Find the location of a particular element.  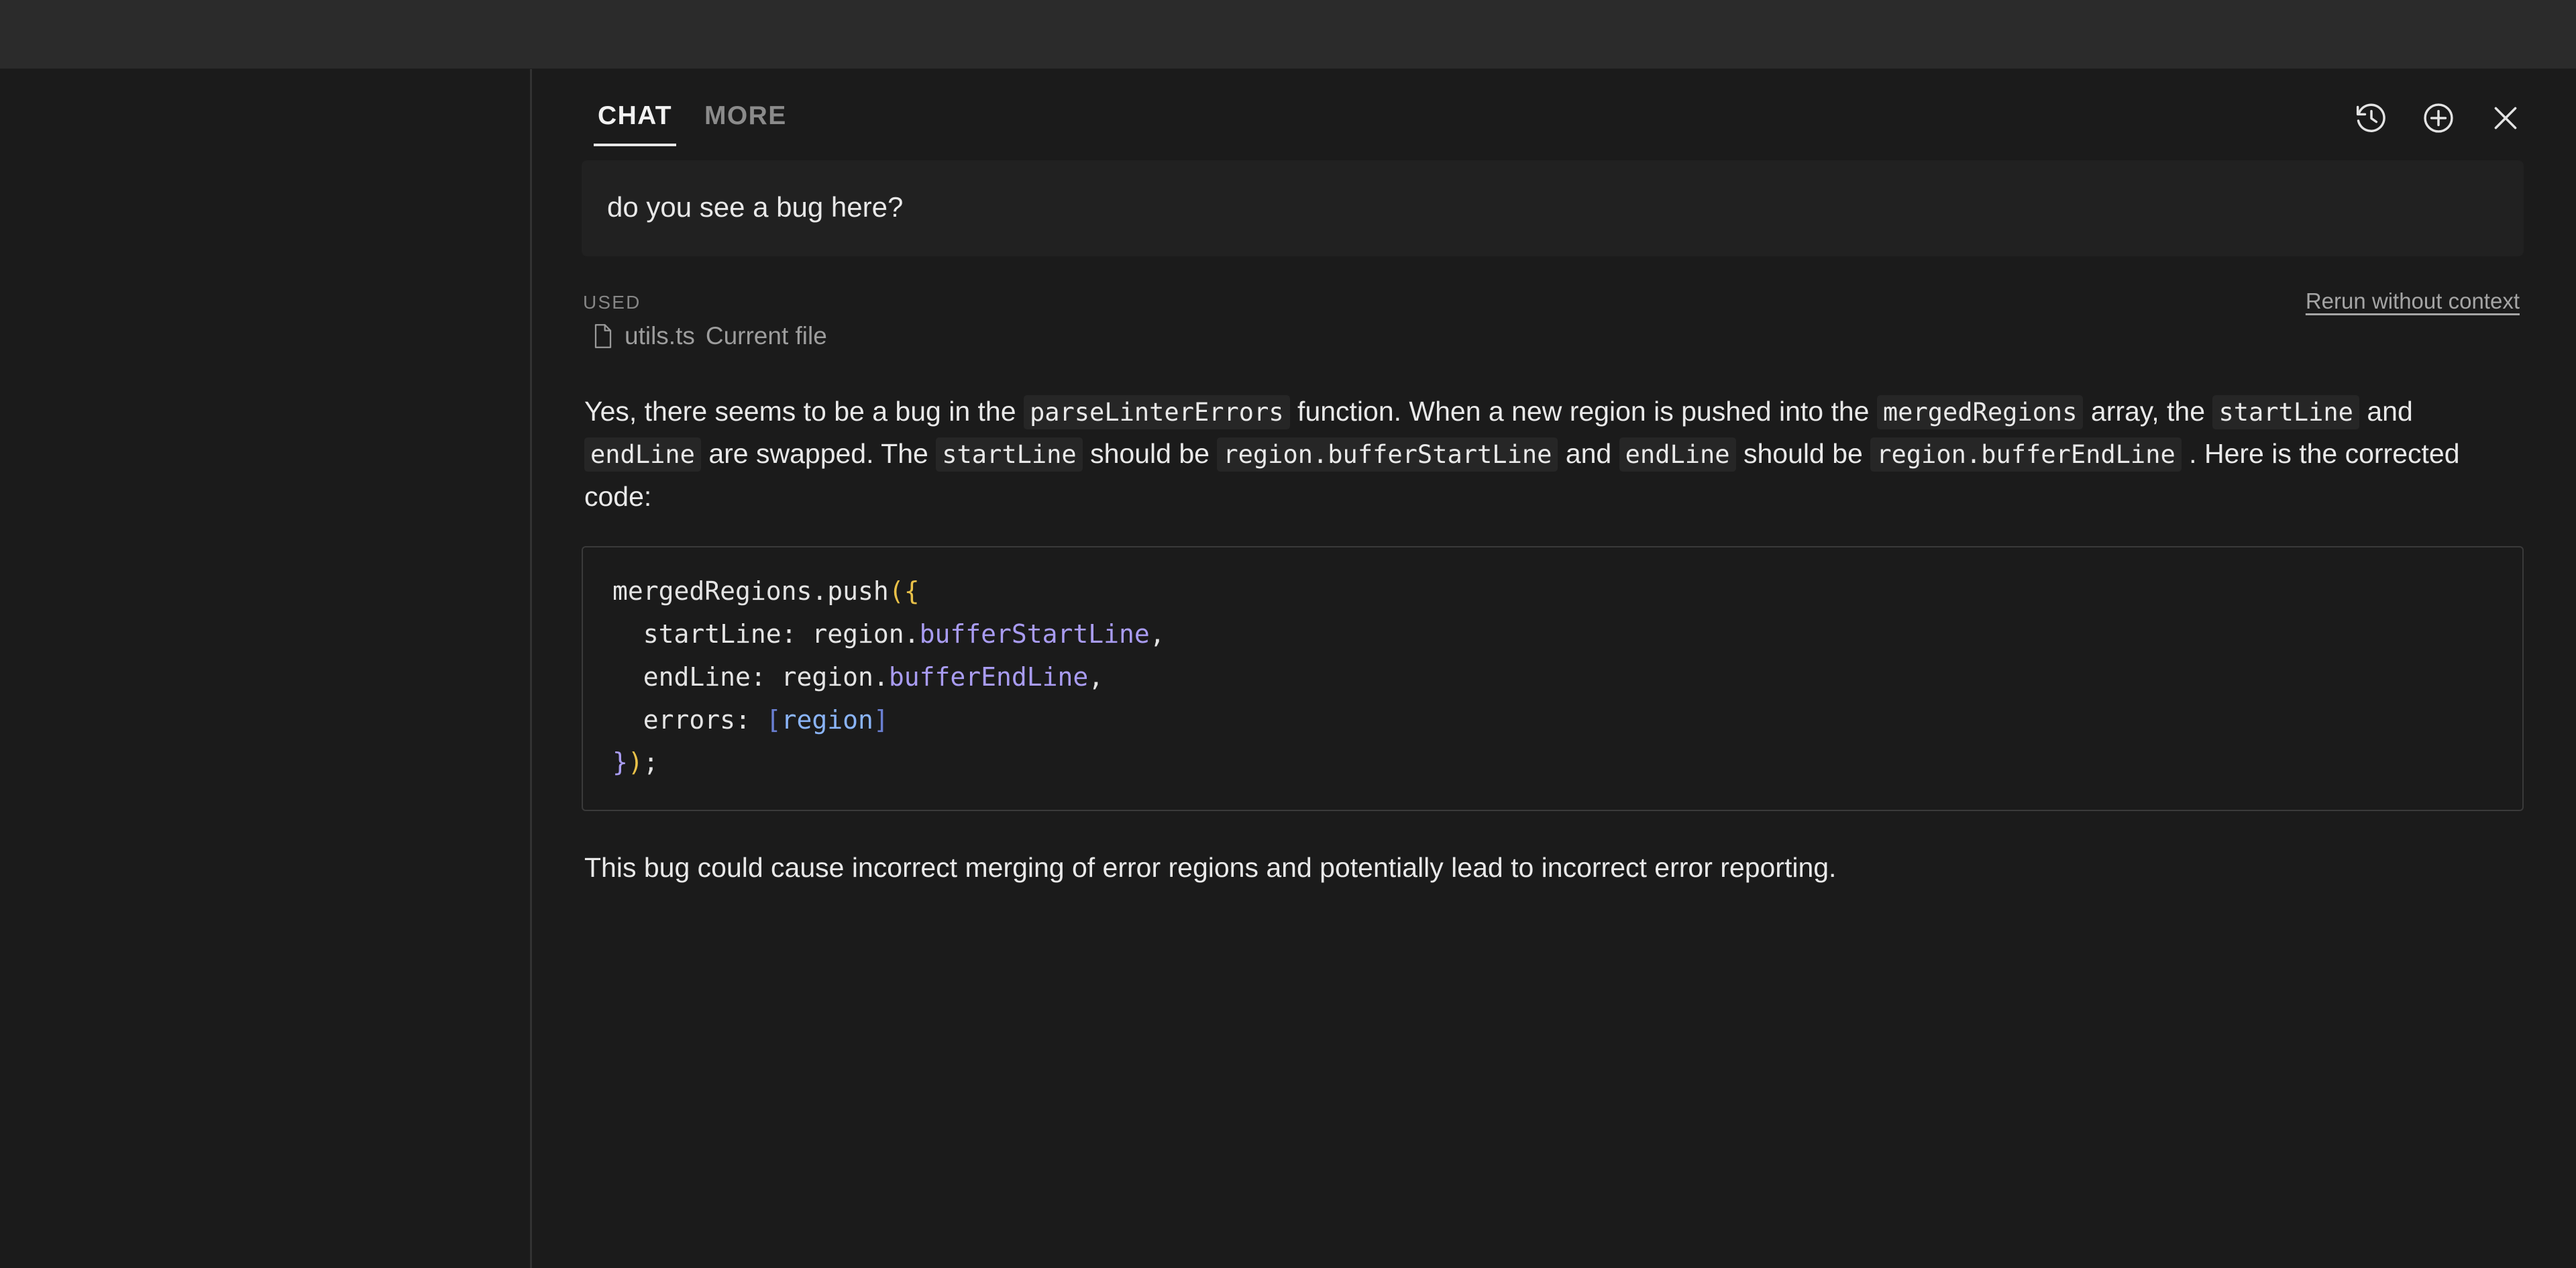

code-token: [ is located at coordinates (773, 719).